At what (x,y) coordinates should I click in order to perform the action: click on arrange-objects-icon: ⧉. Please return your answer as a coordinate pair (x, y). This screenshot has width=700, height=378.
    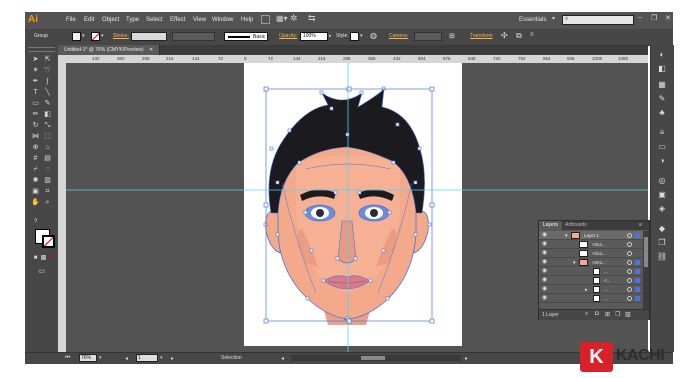
    Looking at the image, I should click on (519, 36).